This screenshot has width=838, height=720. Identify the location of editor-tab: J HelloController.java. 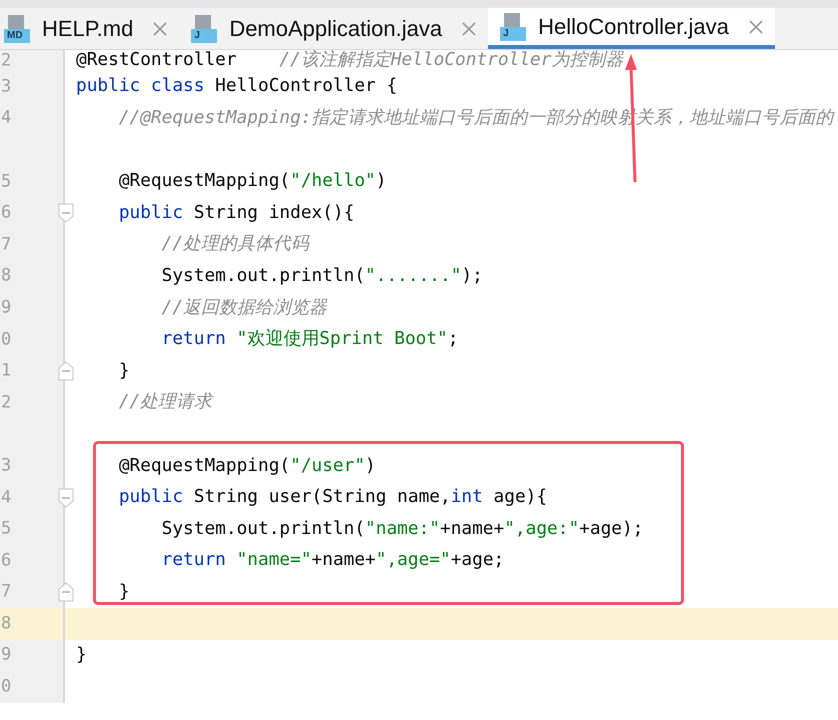
(631, 28).